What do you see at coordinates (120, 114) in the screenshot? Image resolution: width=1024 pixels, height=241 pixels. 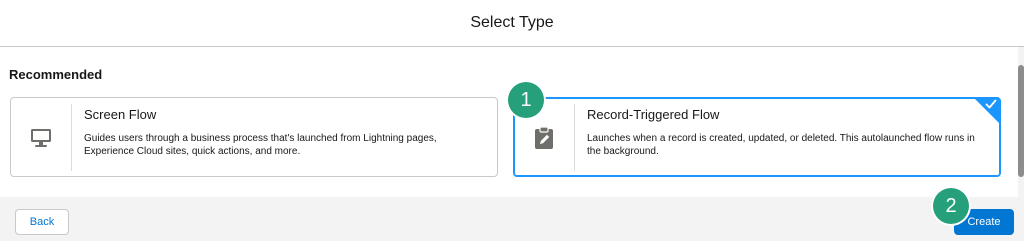 I see `card-name: Screen Flow` at bounding box center [120, 114].